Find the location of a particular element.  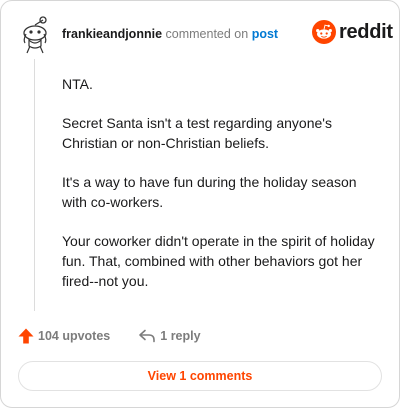

reddit-logo: reddit is located at coordinates (352, 32).